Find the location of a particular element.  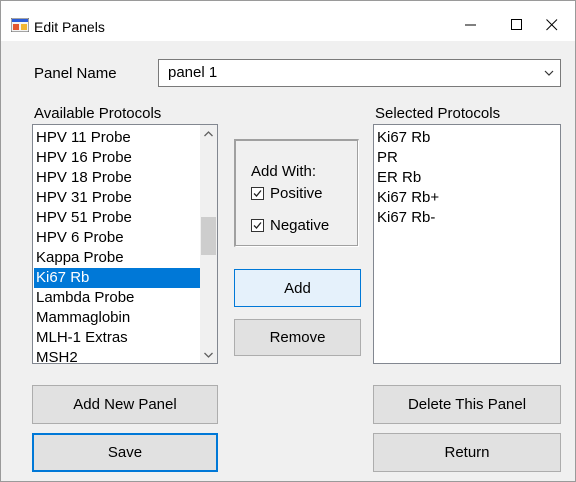

positive-checkbox: Positive is located at coordinates (287, 193).